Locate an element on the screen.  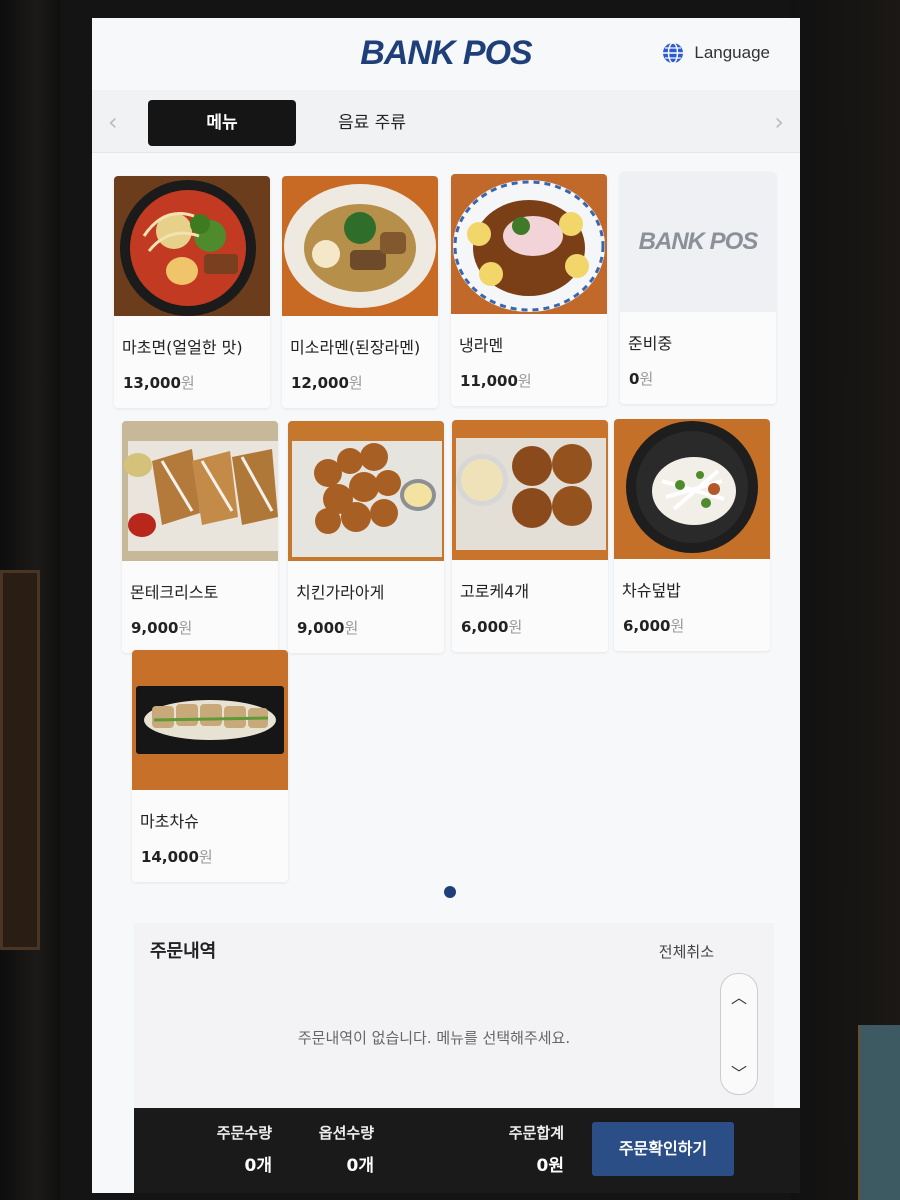
croquette-image is located at coordinates (530, 490).